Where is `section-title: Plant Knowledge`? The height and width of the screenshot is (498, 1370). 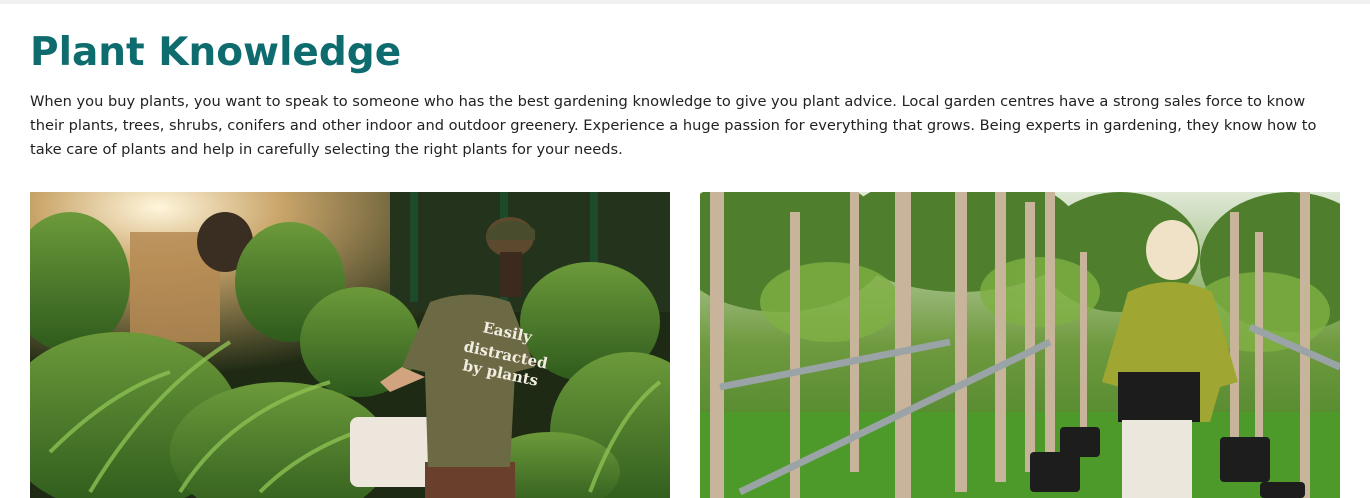
section-title: Plant Knowledge is located at coordinates (216, 52).